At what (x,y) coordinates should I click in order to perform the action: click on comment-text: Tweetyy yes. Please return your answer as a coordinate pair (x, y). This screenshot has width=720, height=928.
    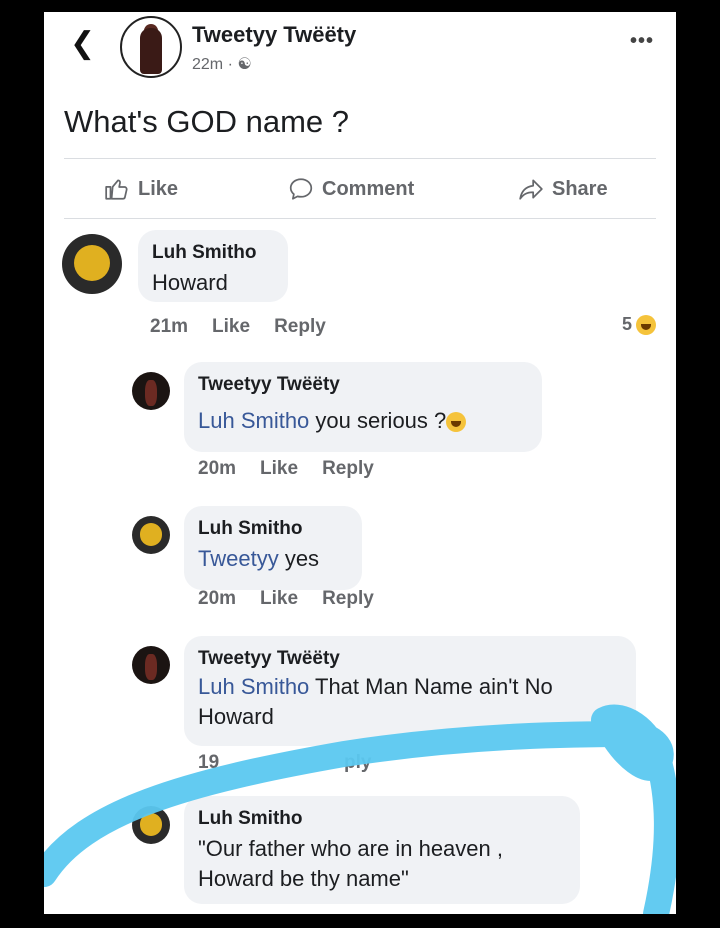
    Looking at the image, I should click on (258, 559).